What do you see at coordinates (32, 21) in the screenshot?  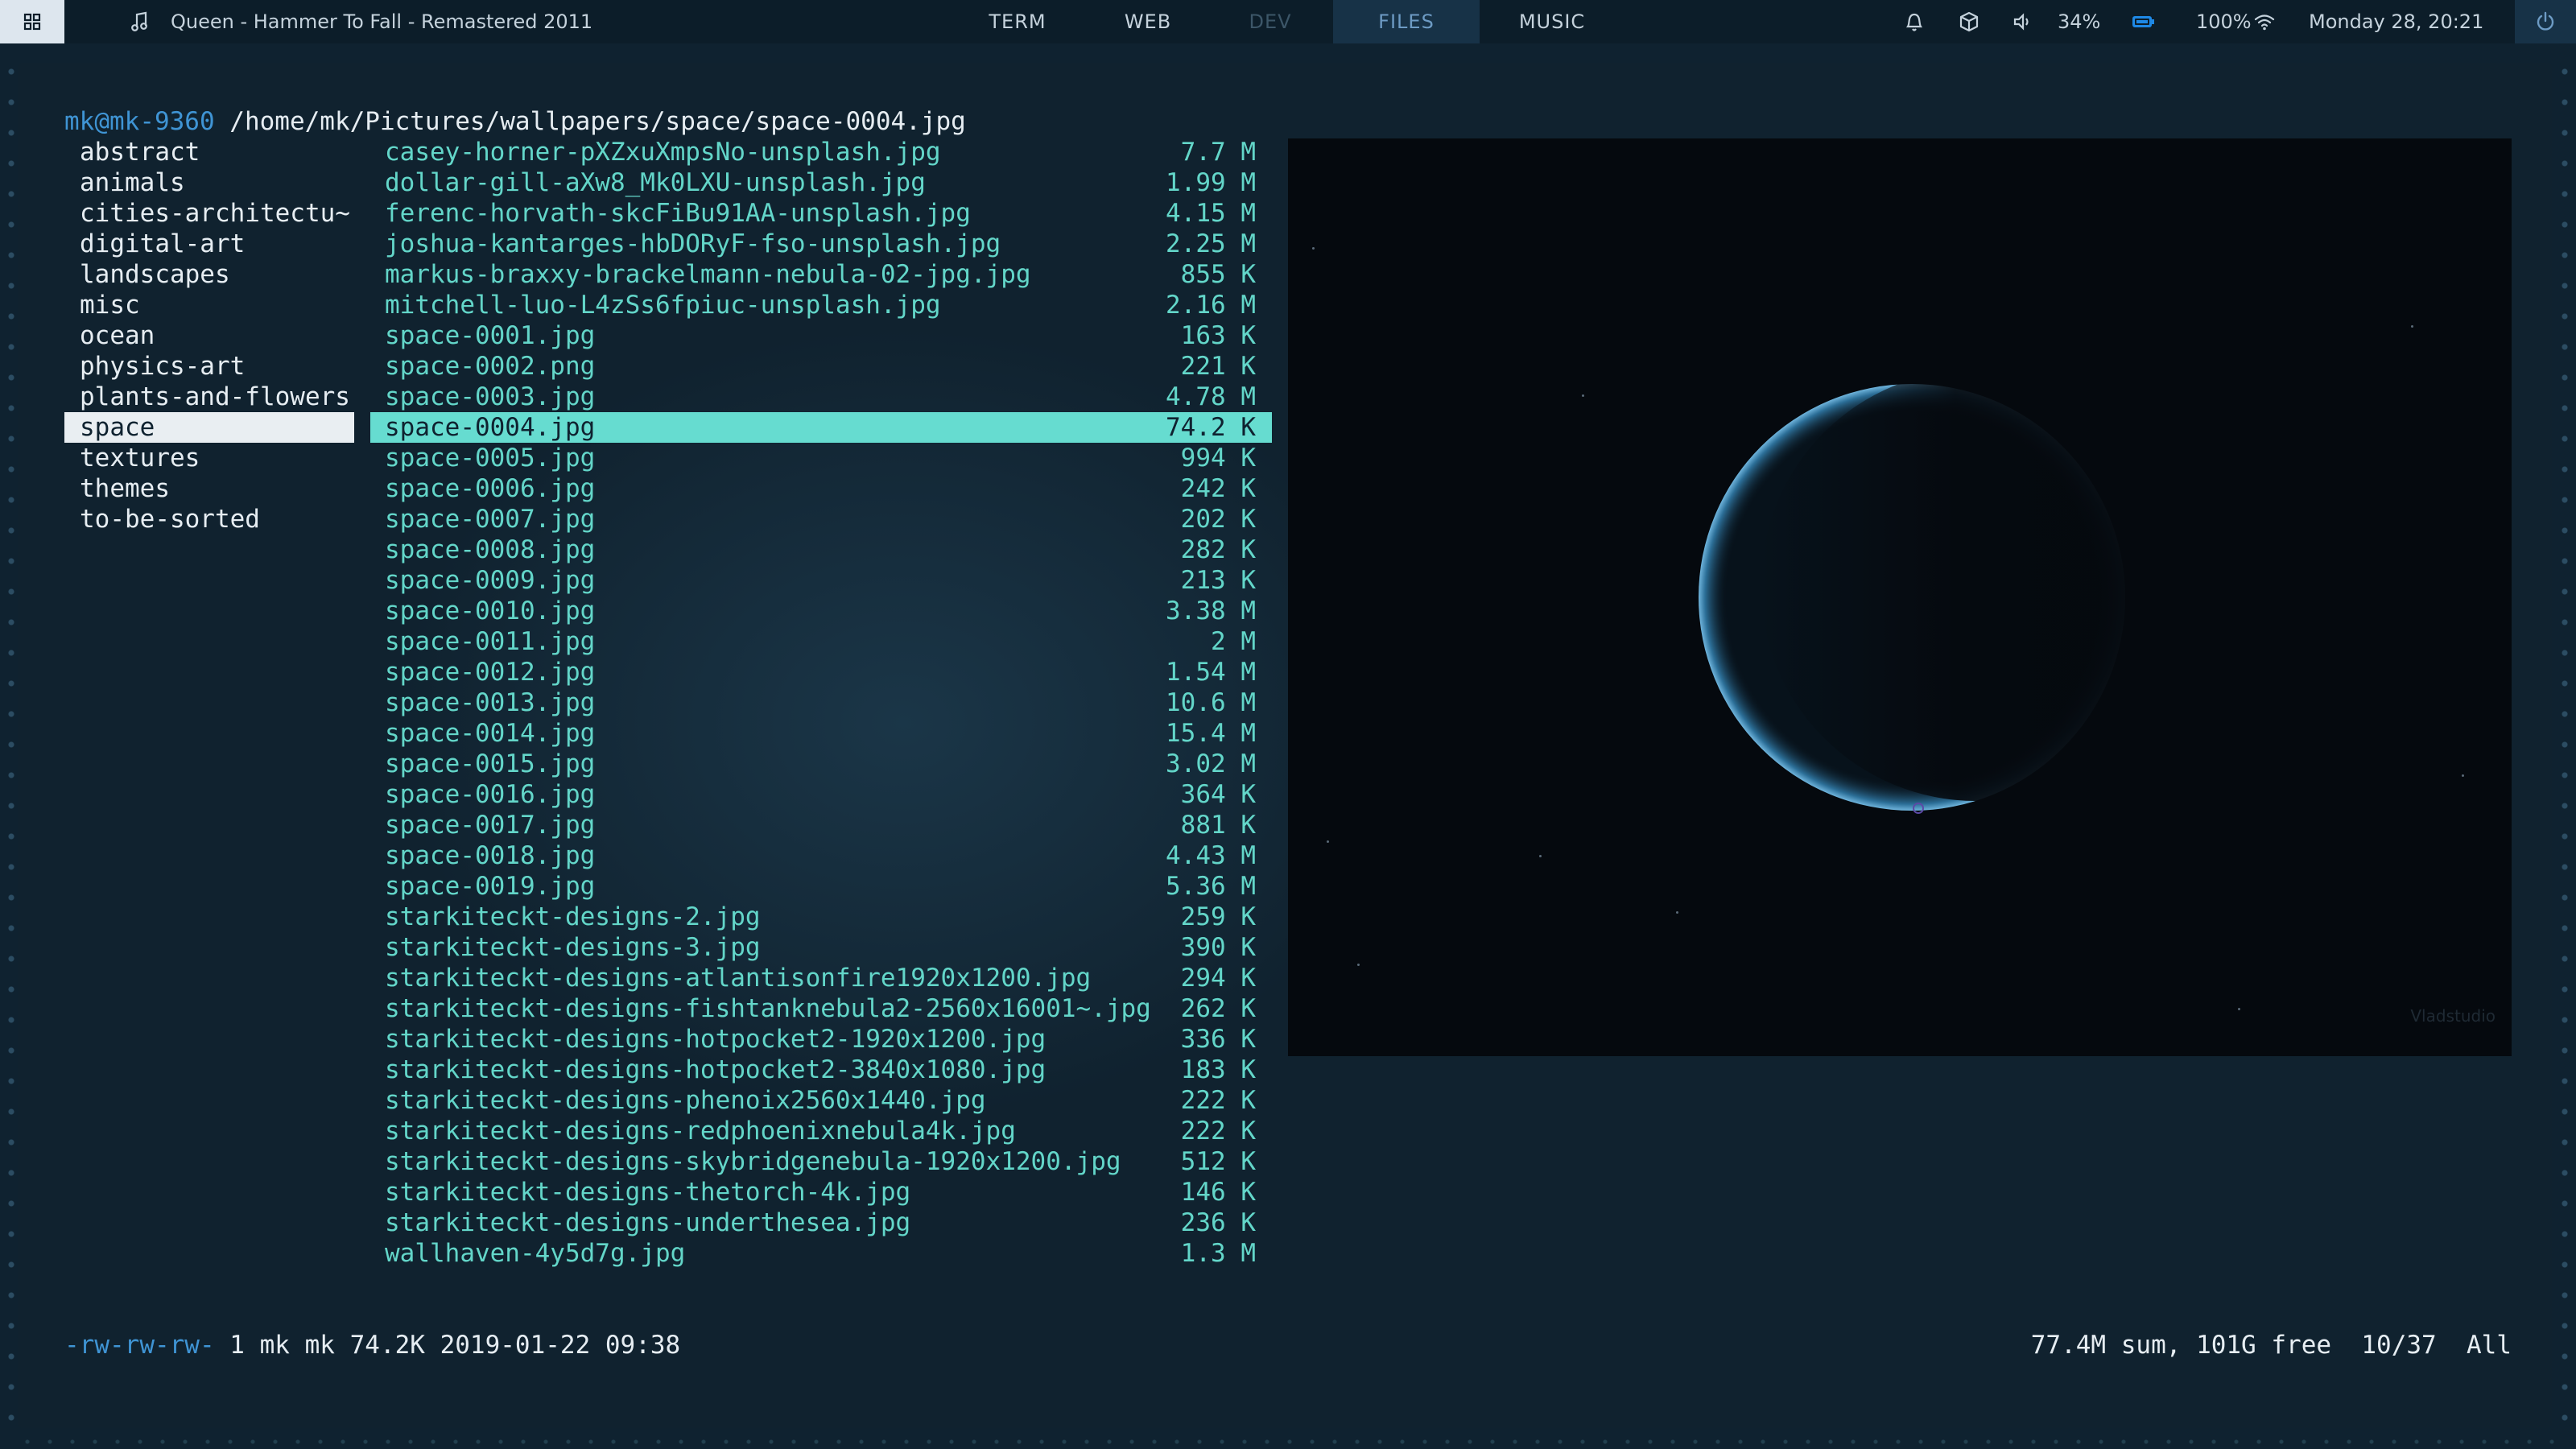 I see `menu-button` at bounding box center [32, 21].